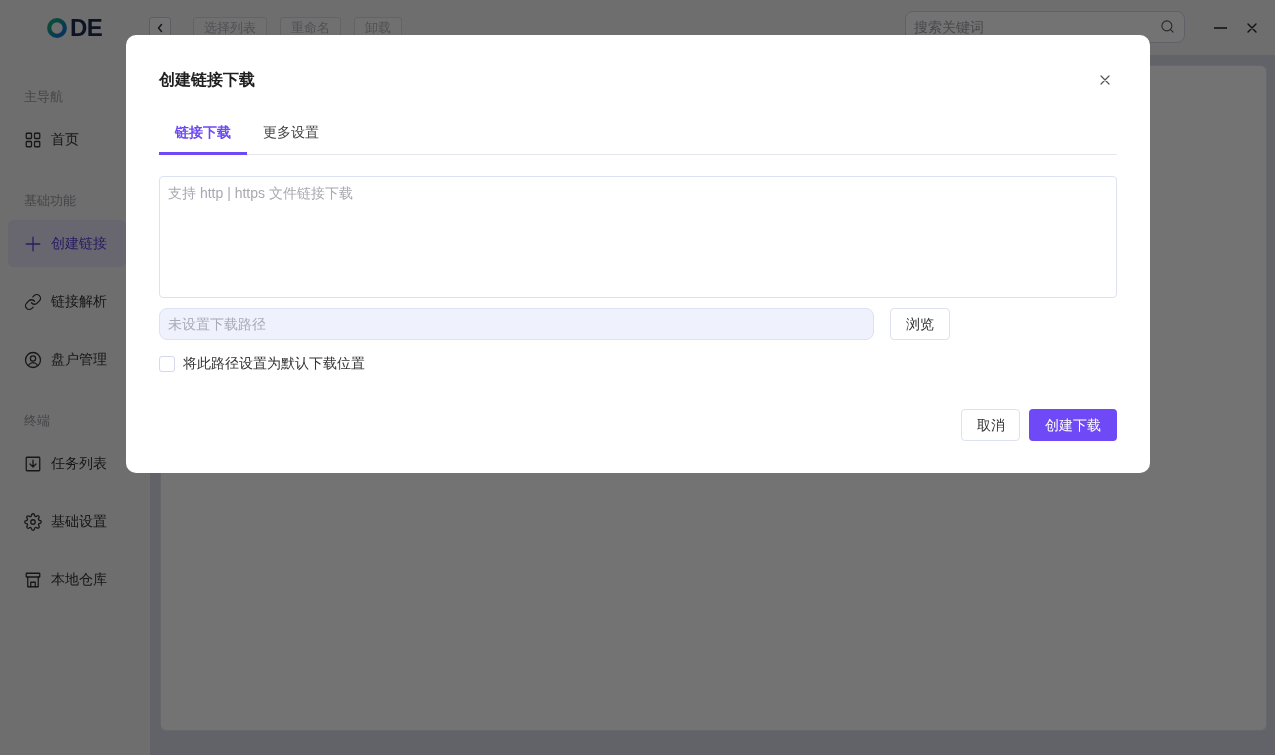  Describe the element at coordinates (67, 521) in the screenshot. I see `sidebar-item: 基础设置` at that location.